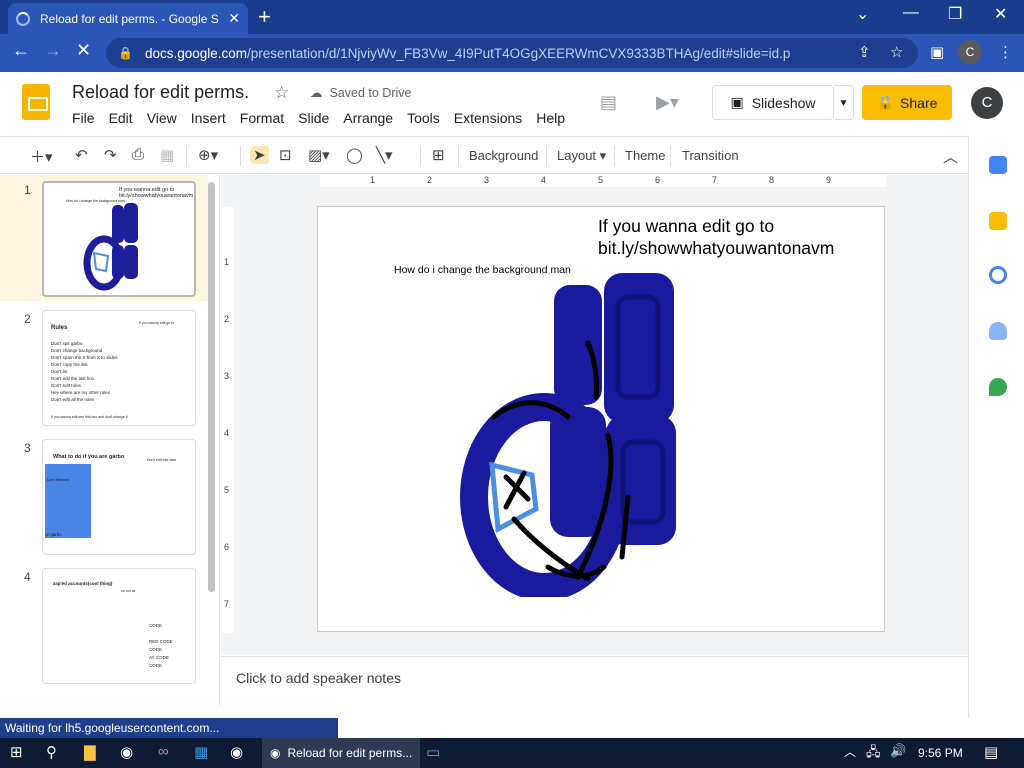 This screenshot has height=768, width=1024. I want to click on close-tab-icon: ✕, so click(234, 18).